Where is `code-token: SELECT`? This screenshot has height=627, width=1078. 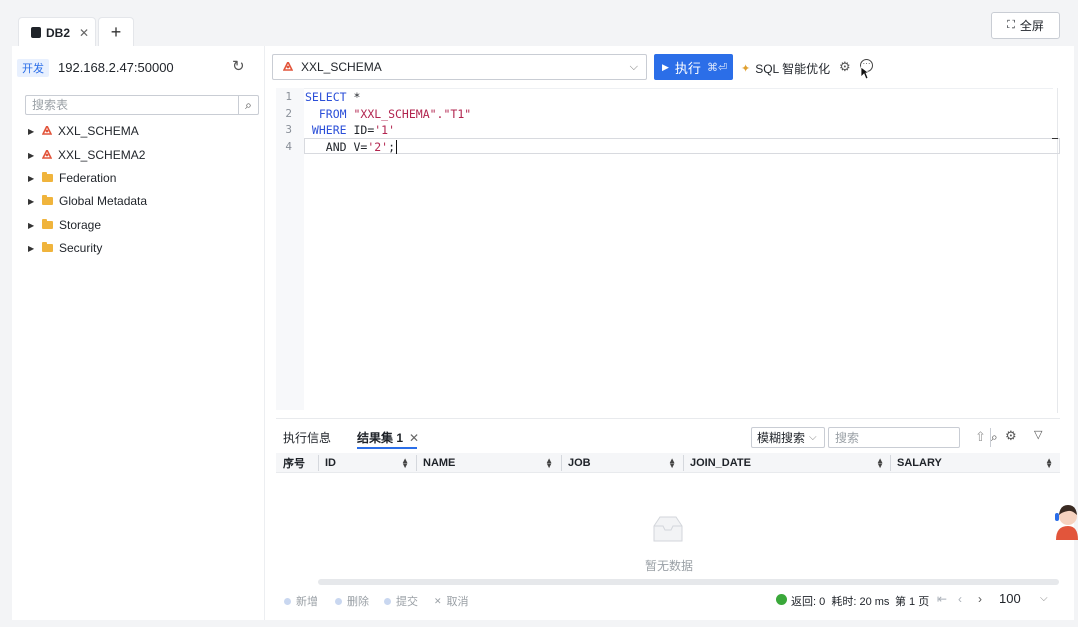
code-token: SELECT is located at coordinates (326, 97).